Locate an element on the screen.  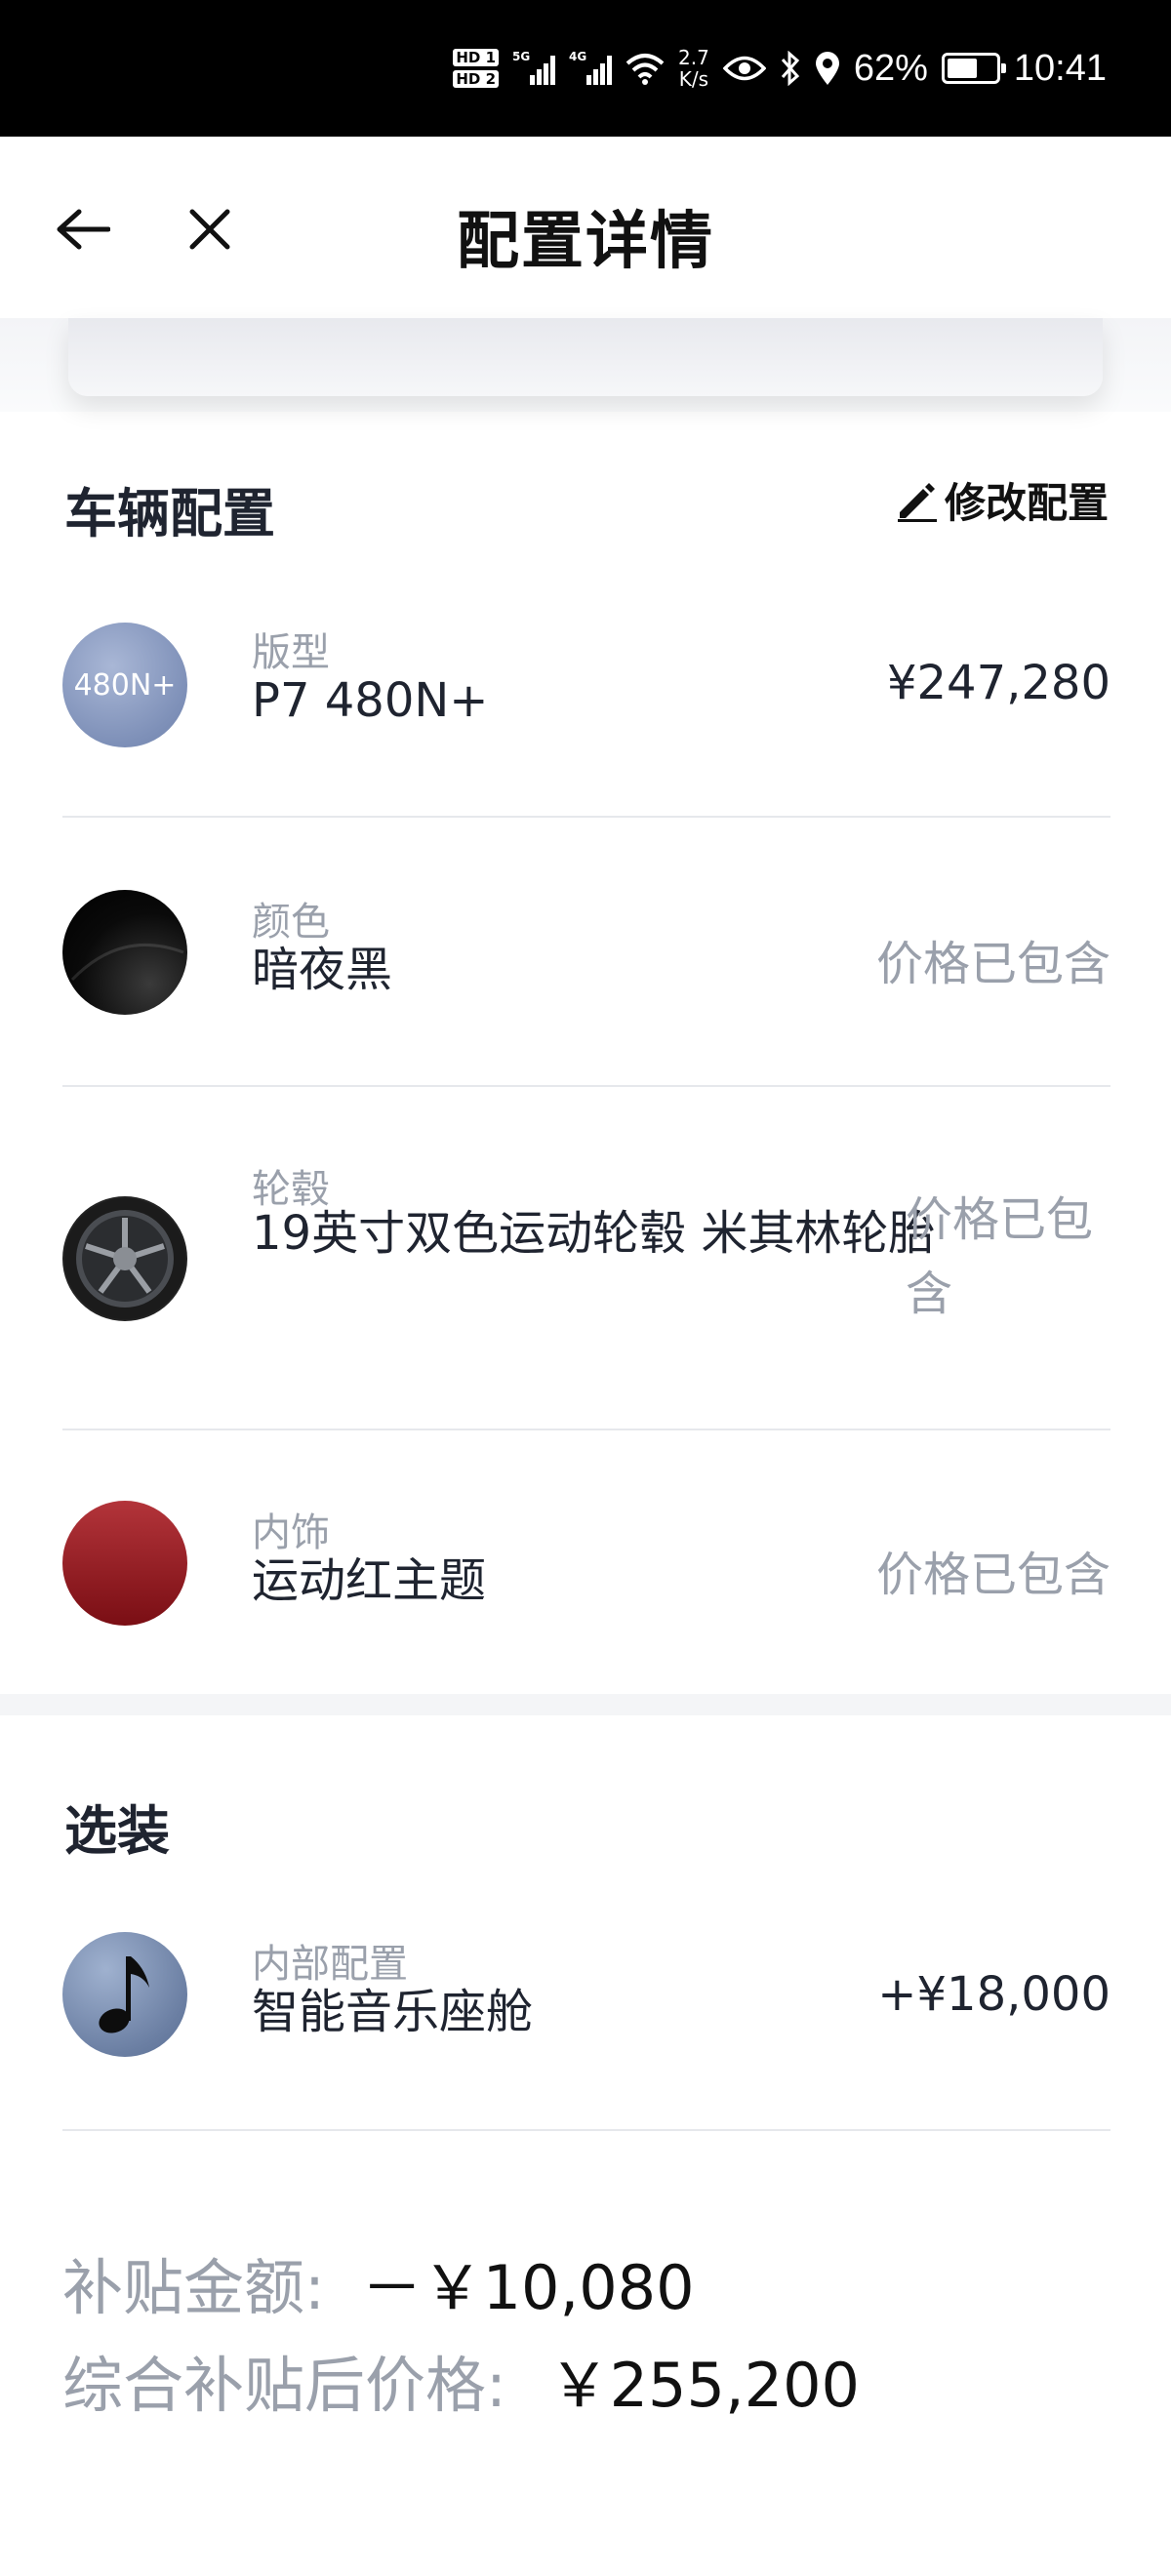
pencil-icon is located at coordinates (917, 502).